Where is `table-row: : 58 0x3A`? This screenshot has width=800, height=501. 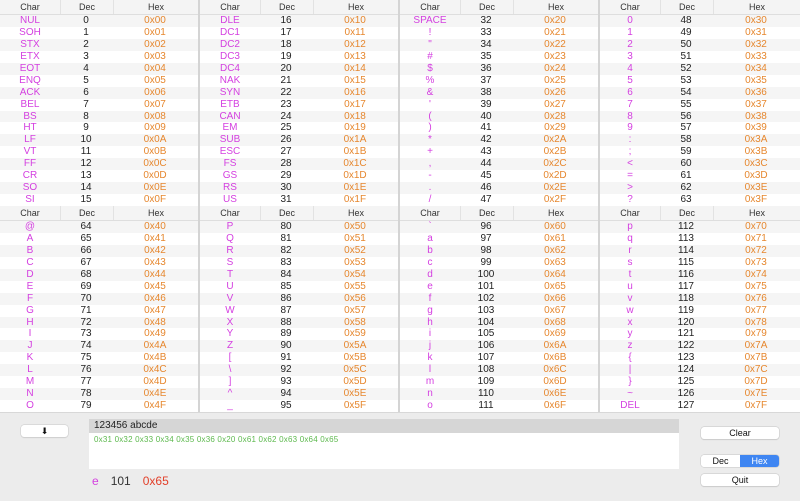
table-row: : 58 0x3A is located at coordinates (700, 140).